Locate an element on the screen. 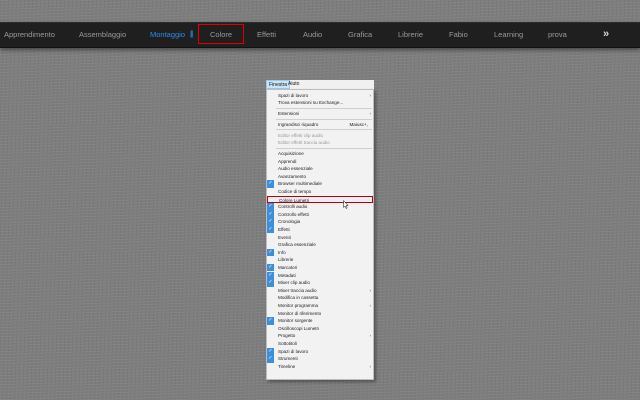  menu-item-label: Editor effetti clip audio is located at coordinates (301, 135).